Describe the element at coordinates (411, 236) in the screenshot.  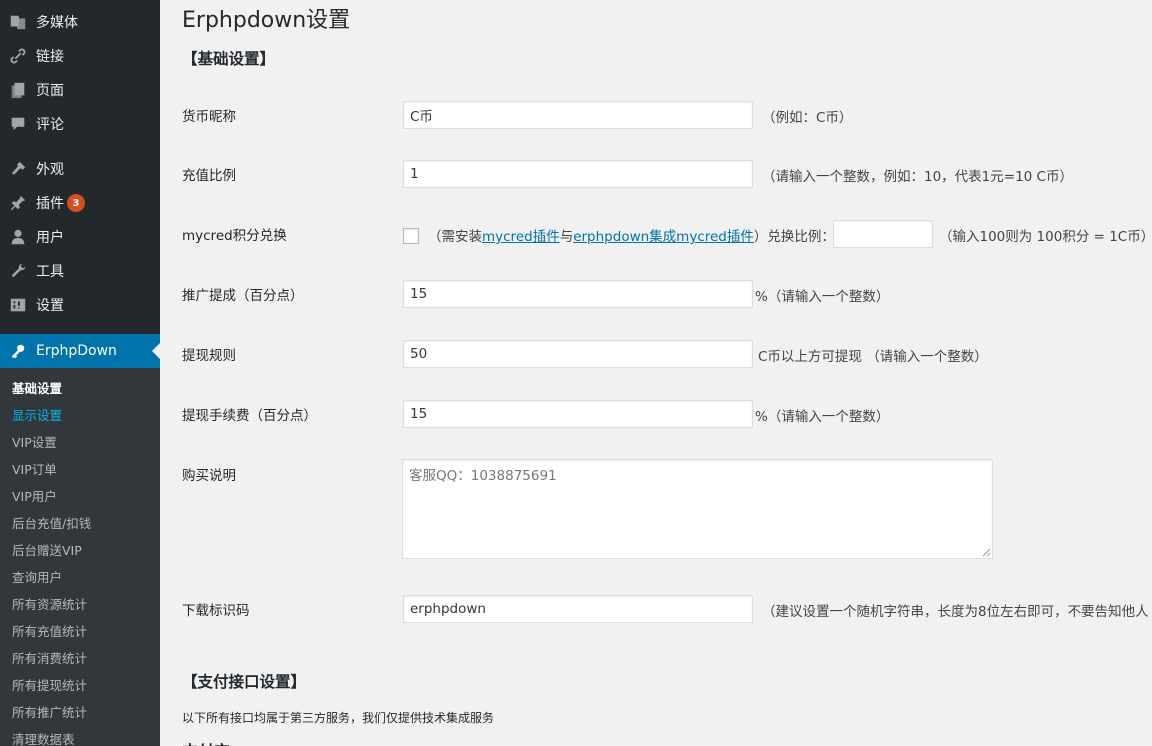
I see `mycred-checkbox` at that location.